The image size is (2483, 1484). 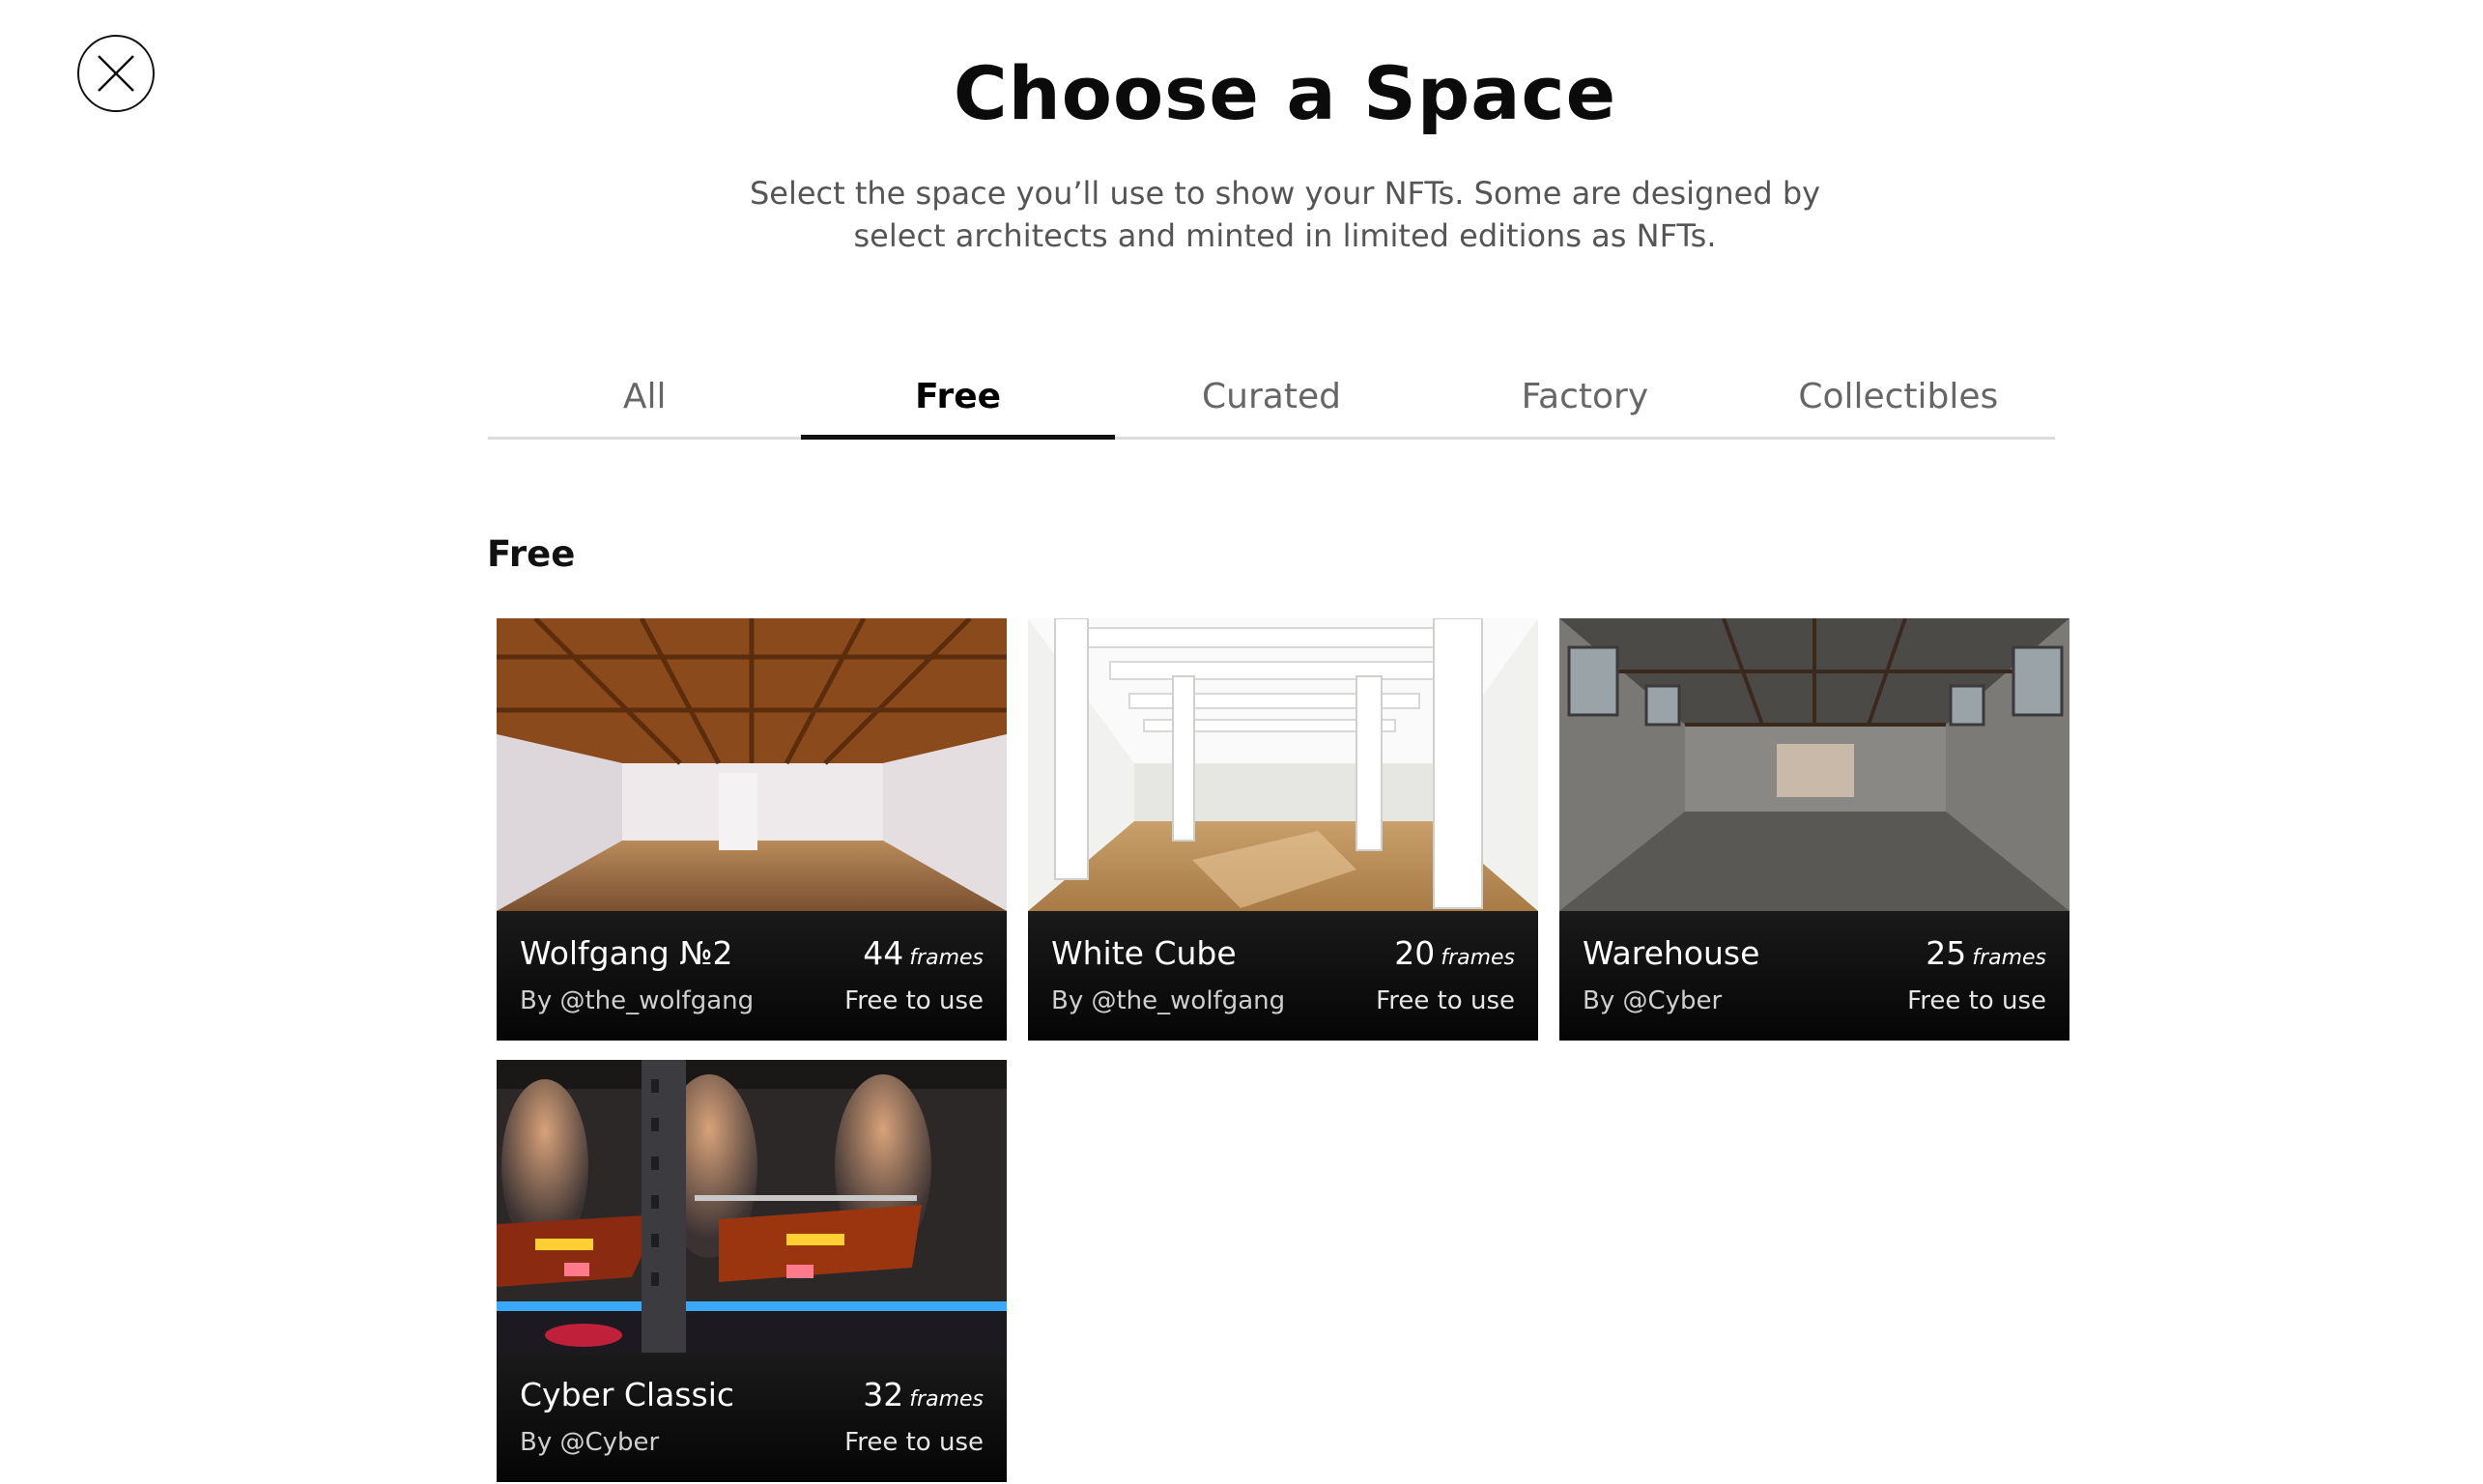 What do you see at coordinates (627, 1395) in the screenshot?
I see `space-name: Cyber Classic` at bounding box center [627, 1395].